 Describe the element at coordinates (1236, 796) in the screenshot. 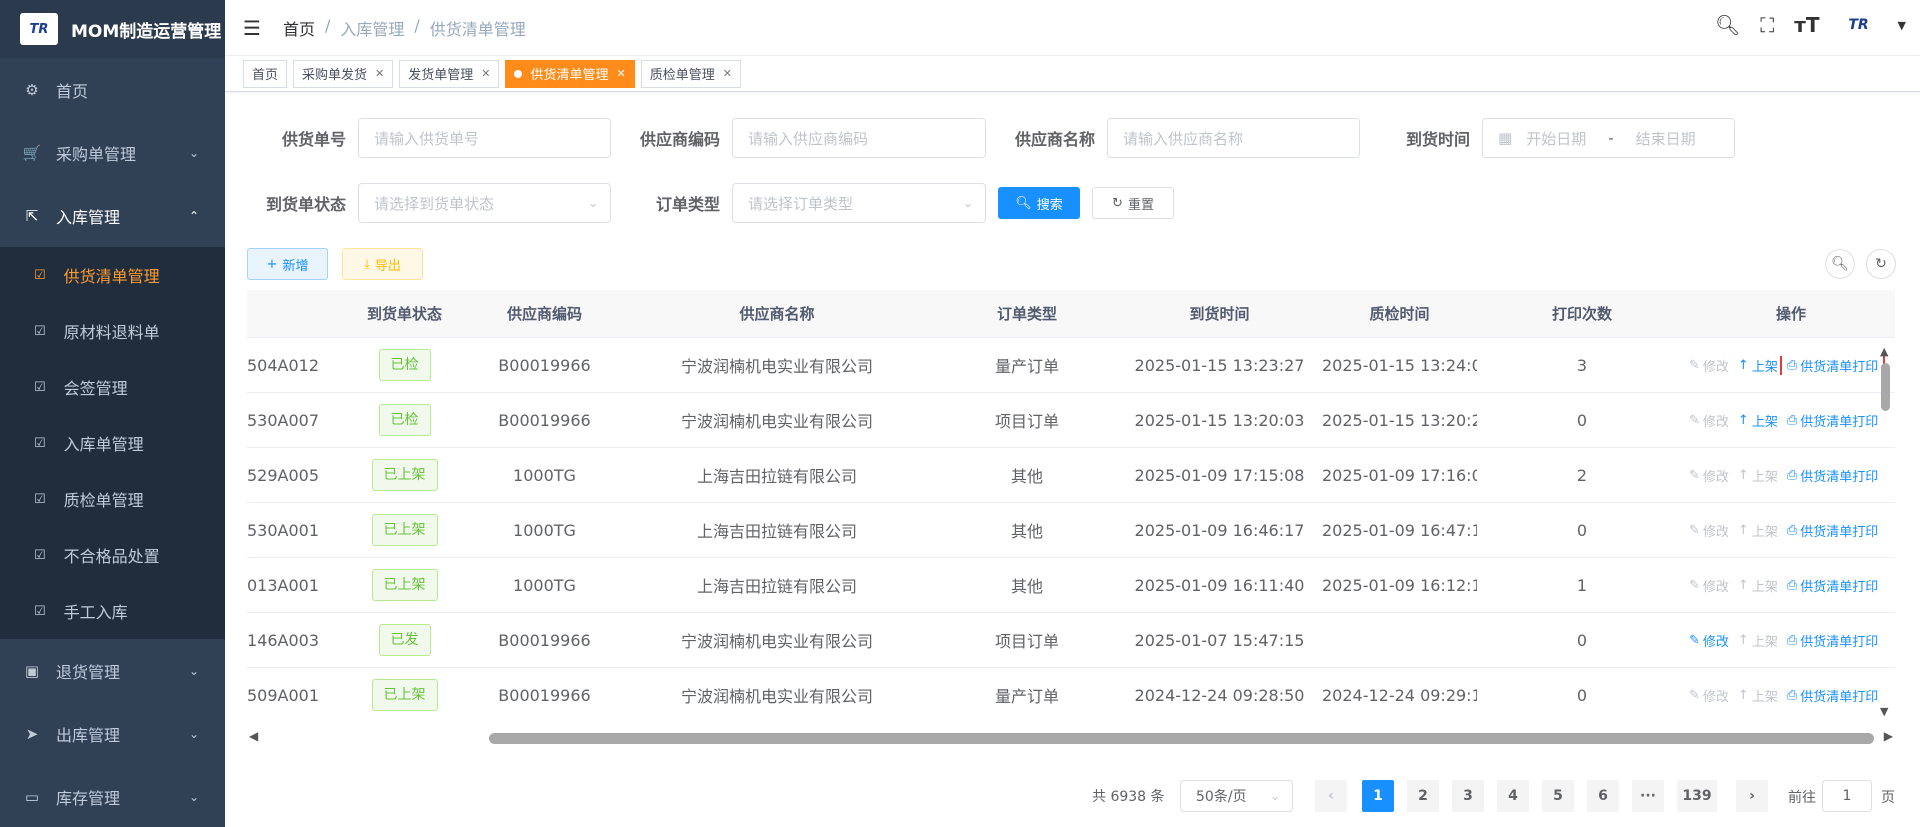

I see `page-size-select: 50条/页 ⌄` at that location.